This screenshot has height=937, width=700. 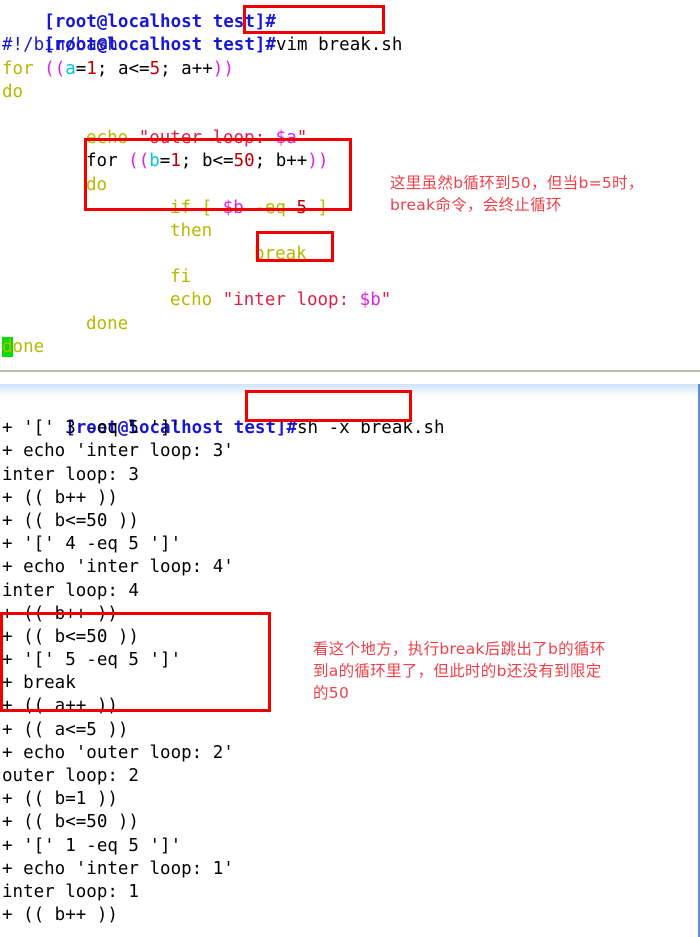 I want to click on vim-token-keyword: then, so click(x=191, y=230).